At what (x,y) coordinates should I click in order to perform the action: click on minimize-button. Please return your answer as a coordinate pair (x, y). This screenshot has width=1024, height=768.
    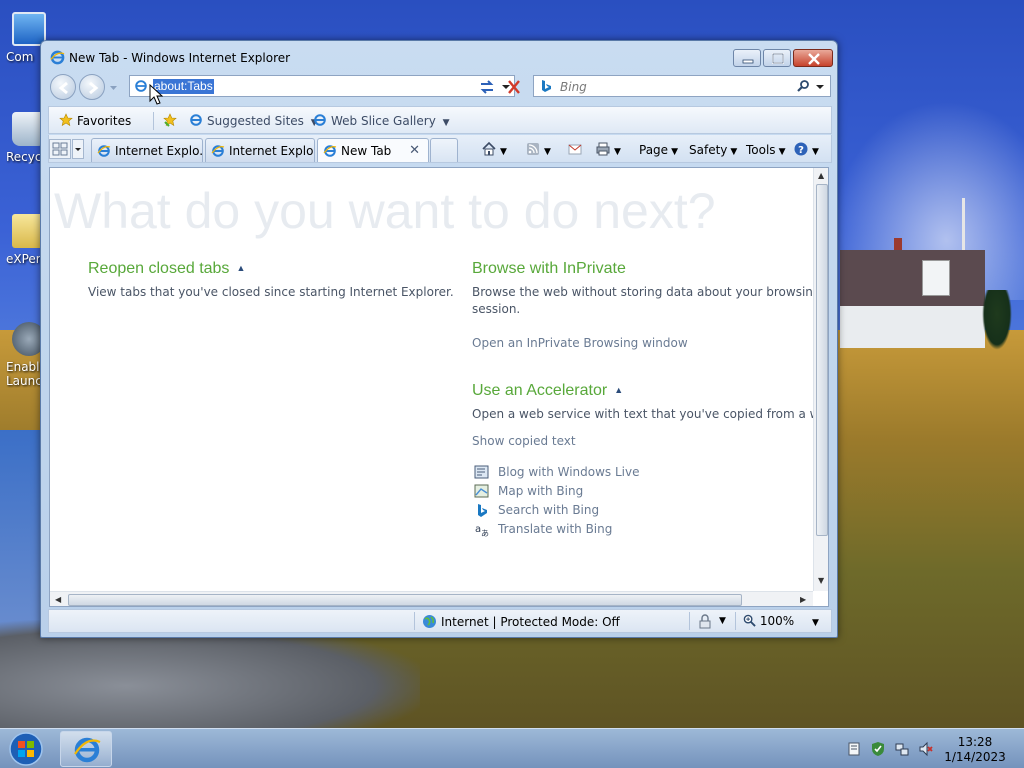
    Looking at the image, I should click on (747, 58).